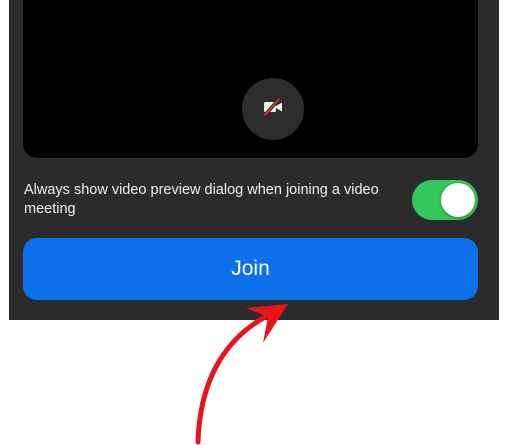 The height and width of the screenshot is (445, 508). I want to click on video-off-icon, so click(273, 109).